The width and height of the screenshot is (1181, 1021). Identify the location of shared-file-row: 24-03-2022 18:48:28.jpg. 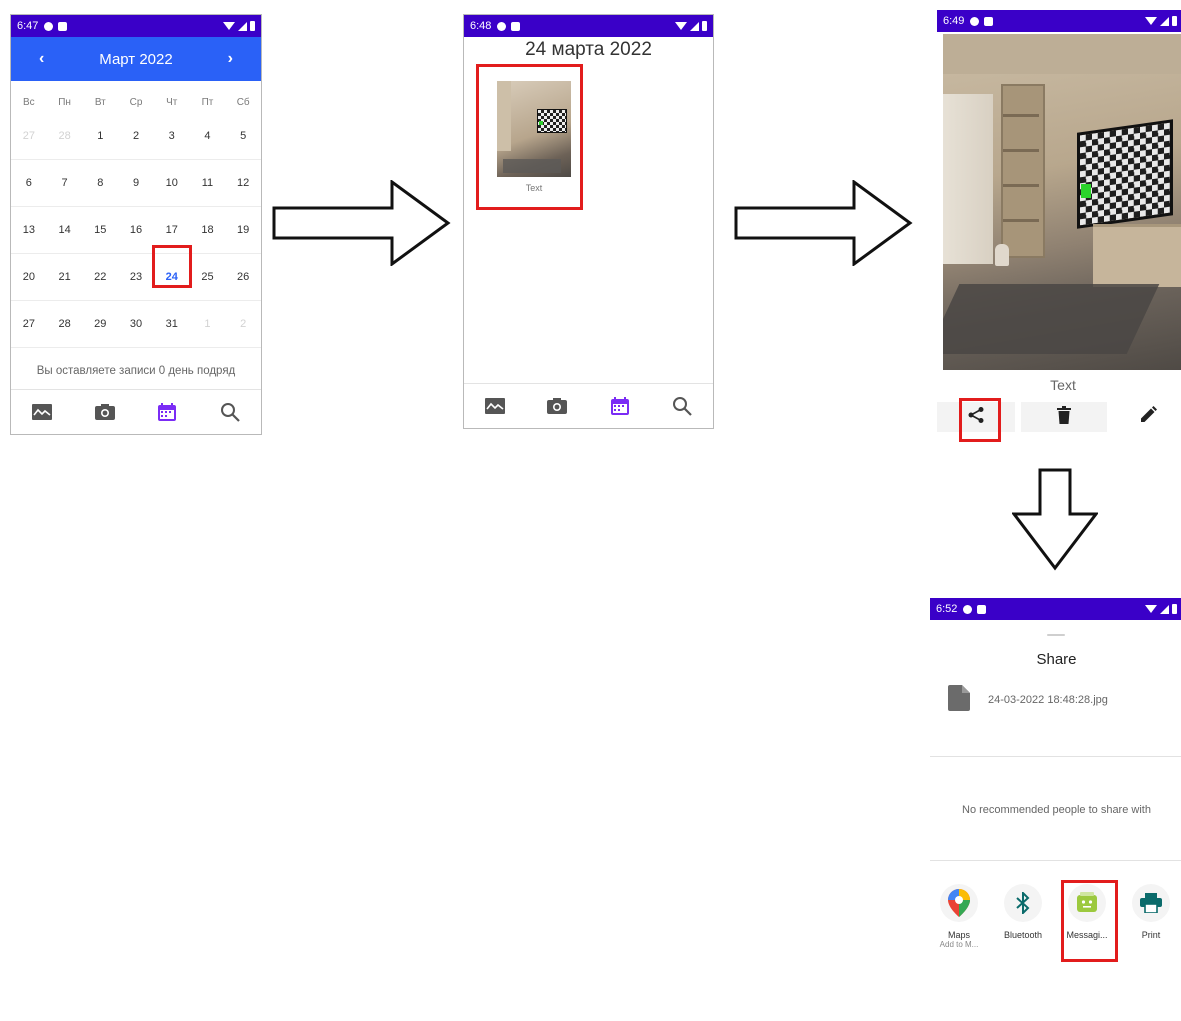
(1064, 700).